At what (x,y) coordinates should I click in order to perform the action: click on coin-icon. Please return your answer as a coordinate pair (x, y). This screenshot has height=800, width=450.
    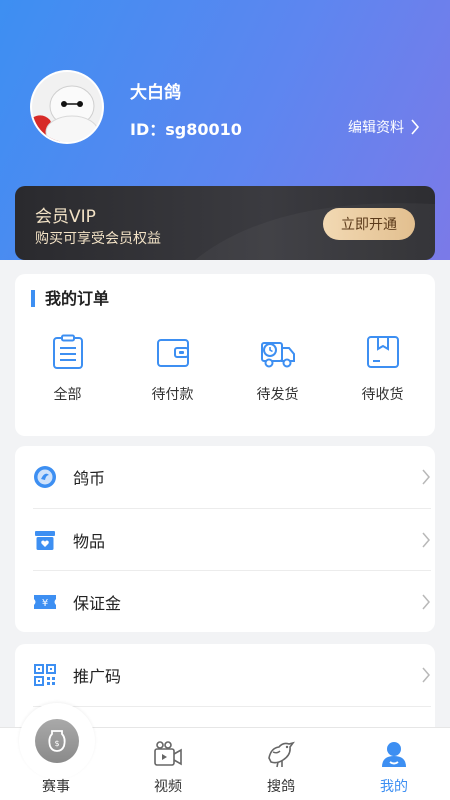
    Looking at the image, I should click on (45, 477).